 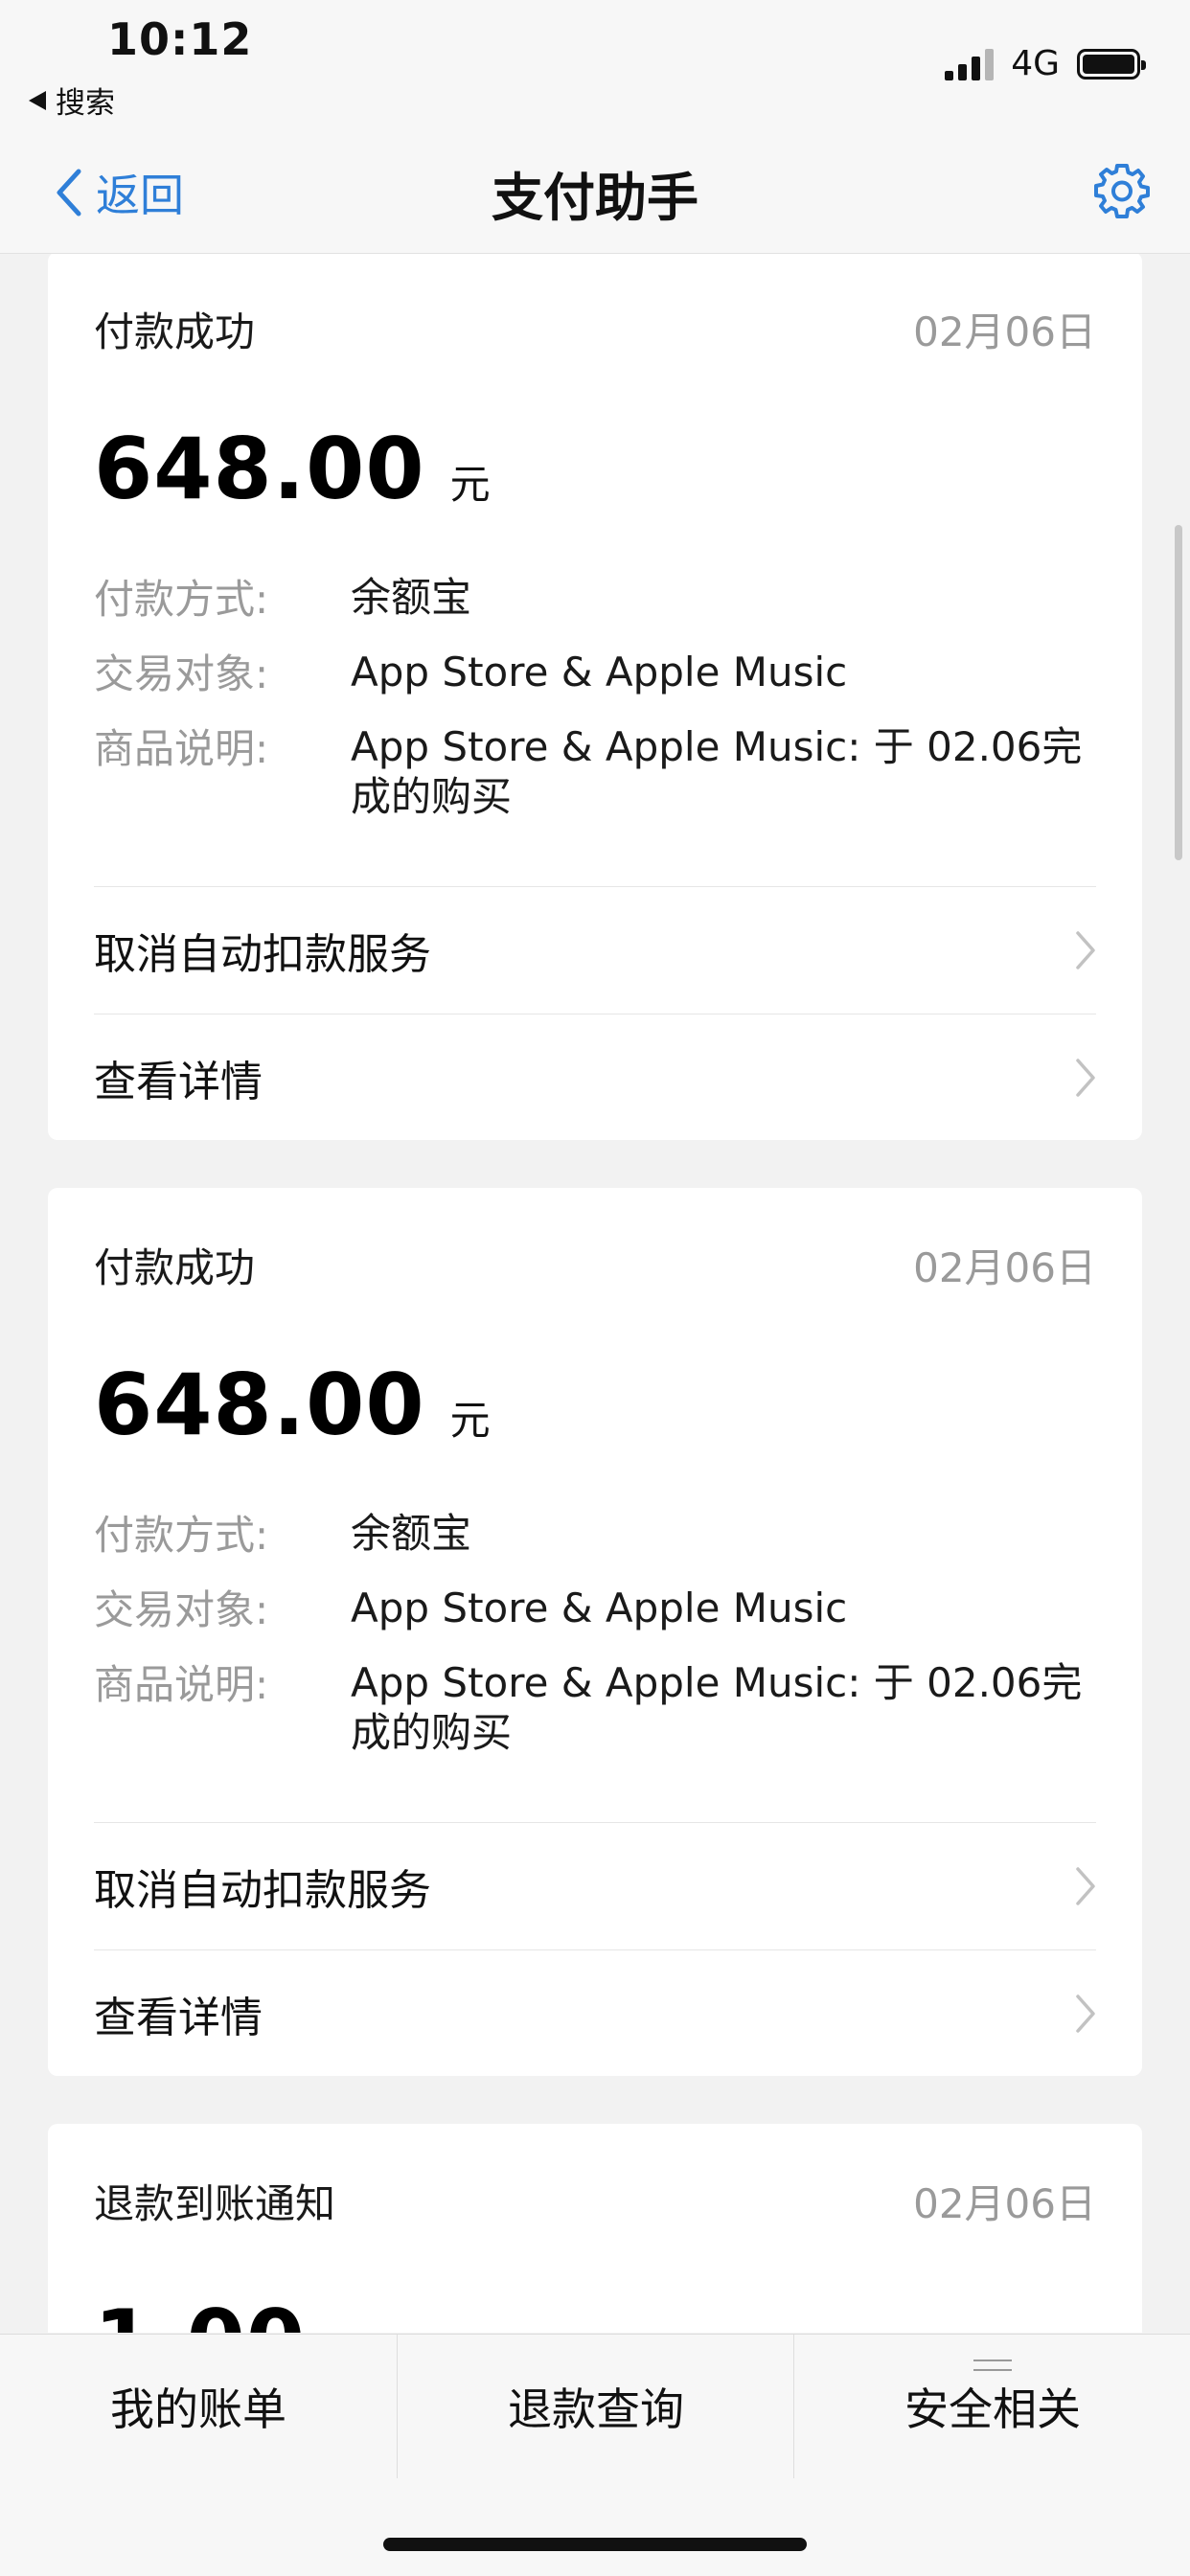 I want to click on status-indicators: 4G, so click(x=1045, y=63).